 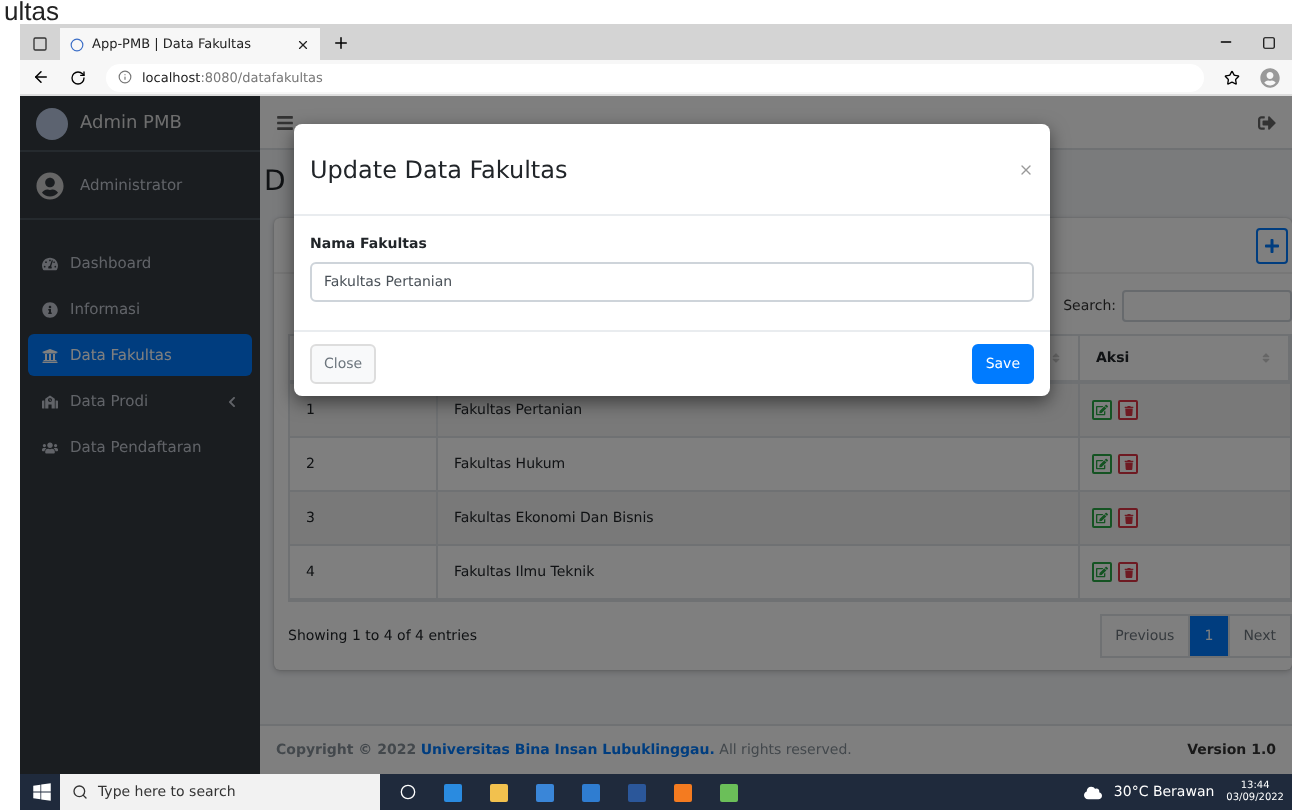 I want to click on bank-building-icon, so click(x=50, y=355).